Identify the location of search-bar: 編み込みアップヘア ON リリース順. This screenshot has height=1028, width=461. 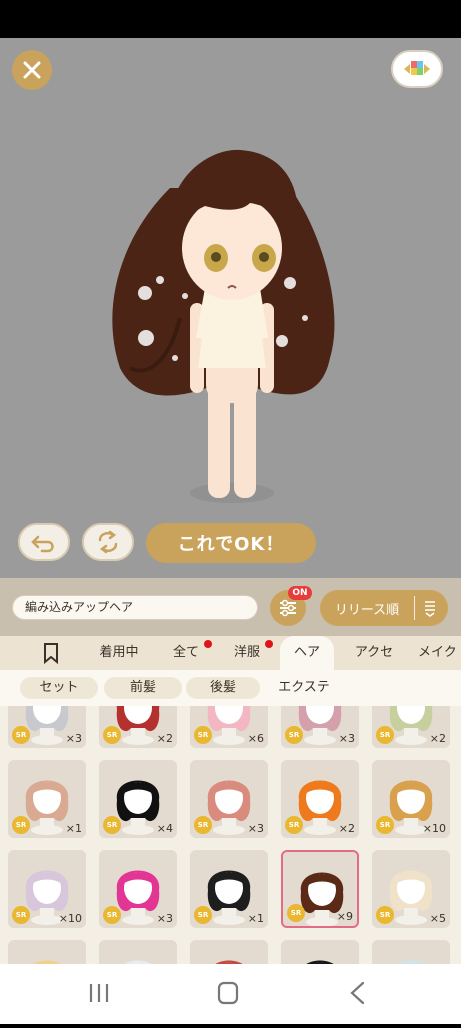
(230, 607).